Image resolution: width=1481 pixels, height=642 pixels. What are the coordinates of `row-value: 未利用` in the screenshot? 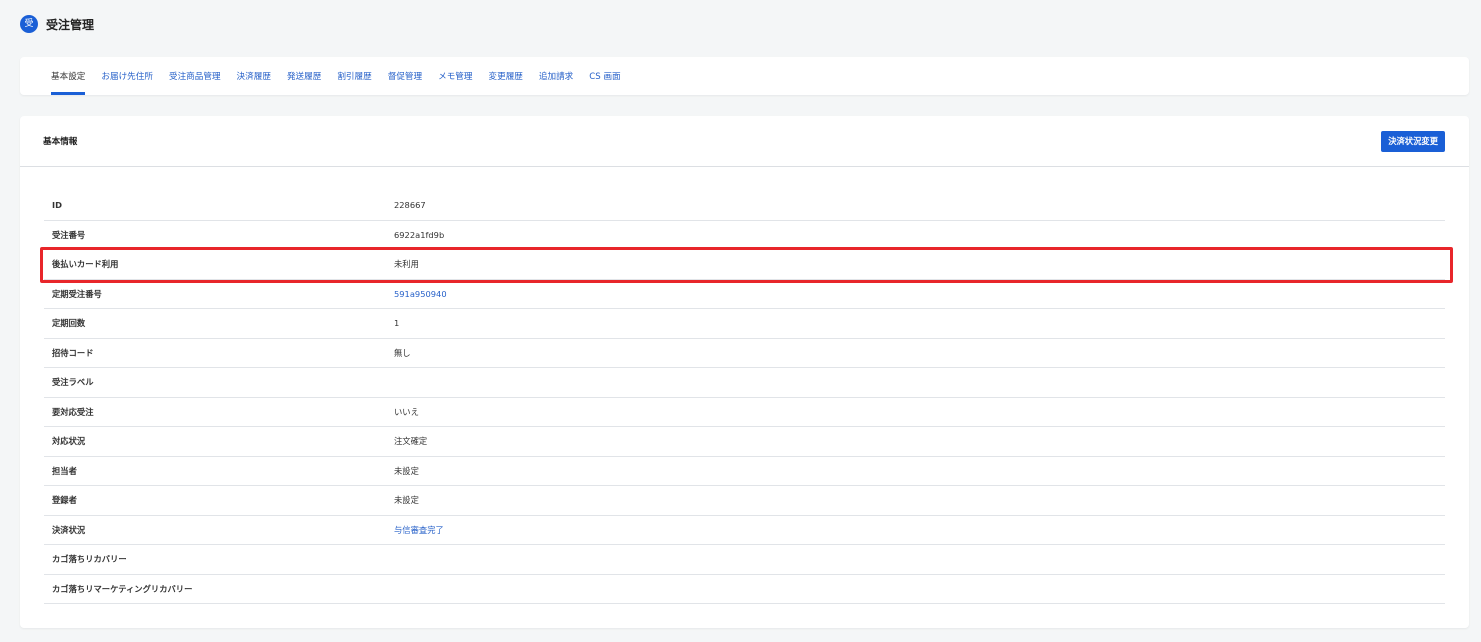 It's located at (406, 264).